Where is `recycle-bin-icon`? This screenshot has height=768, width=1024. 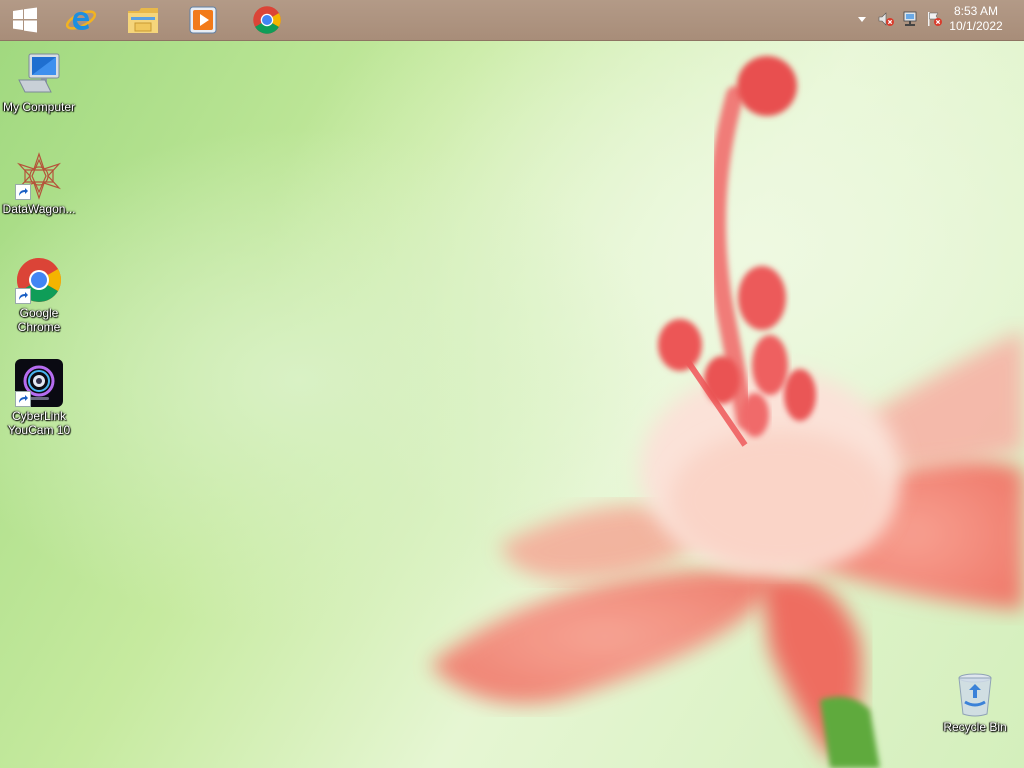 recycle-bin-icon is located at coordinates (975, 694).